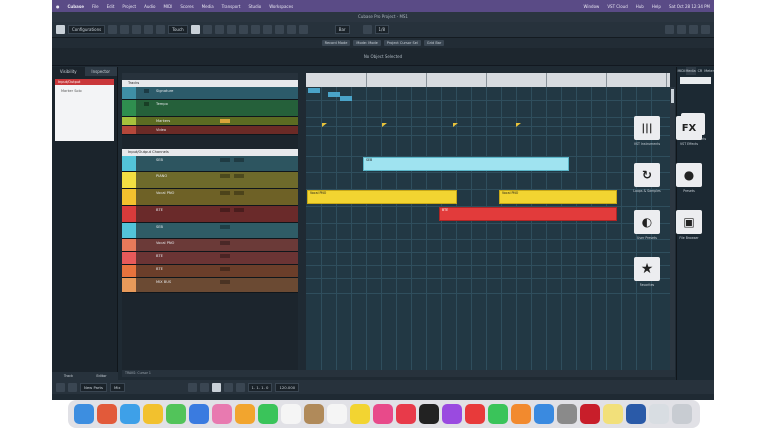 This screenshot has height=430, width=765. Describe the element at coordinates (291, 29) in the screenshot. I see `play-tool` at that location.